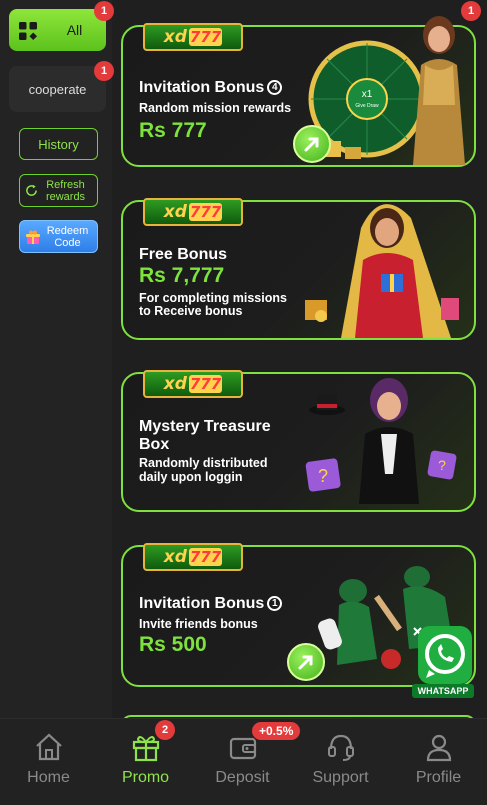  I want to click on grid-icon, so click(28, 31).